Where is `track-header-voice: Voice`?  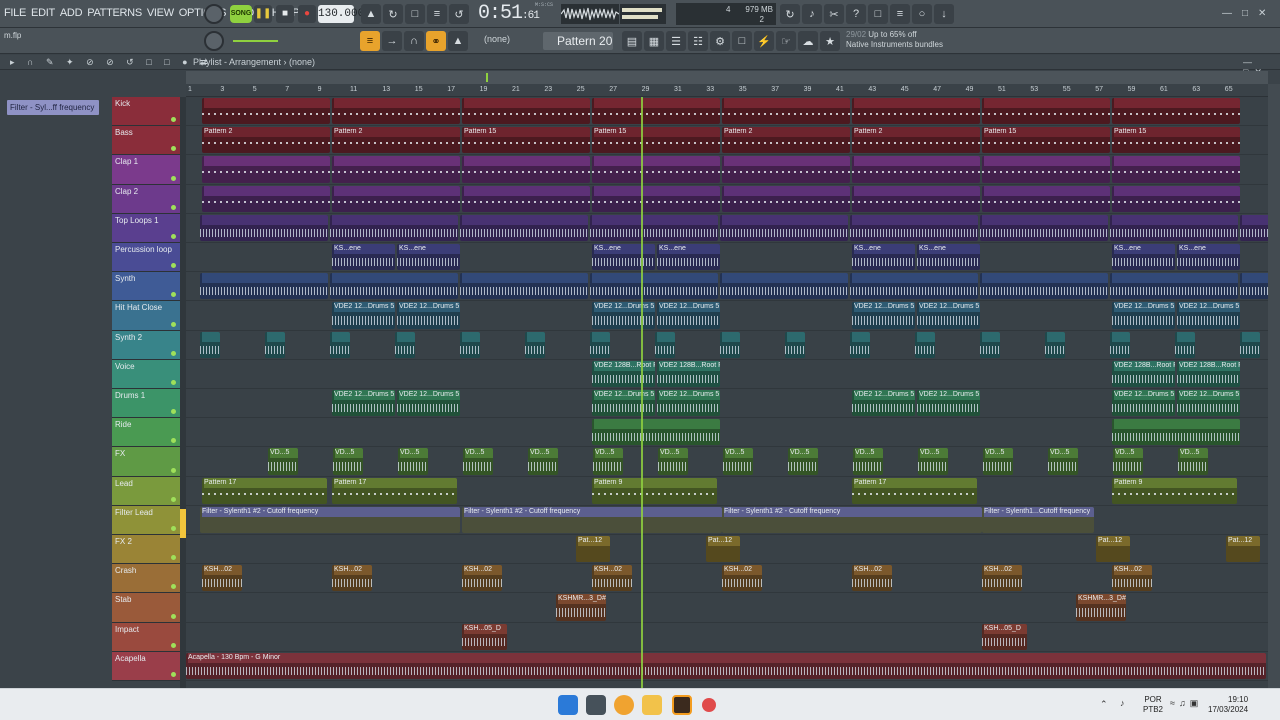 track-header-voice: Voice is located at coordinates (146, 374).